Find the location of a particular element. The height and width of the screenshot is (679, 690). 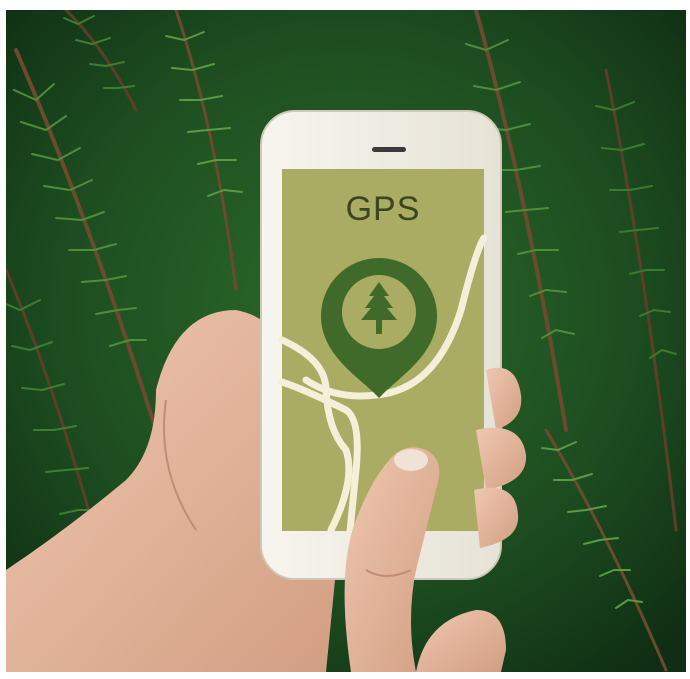

gps-title: GPS is located at coordinates (383, 209).